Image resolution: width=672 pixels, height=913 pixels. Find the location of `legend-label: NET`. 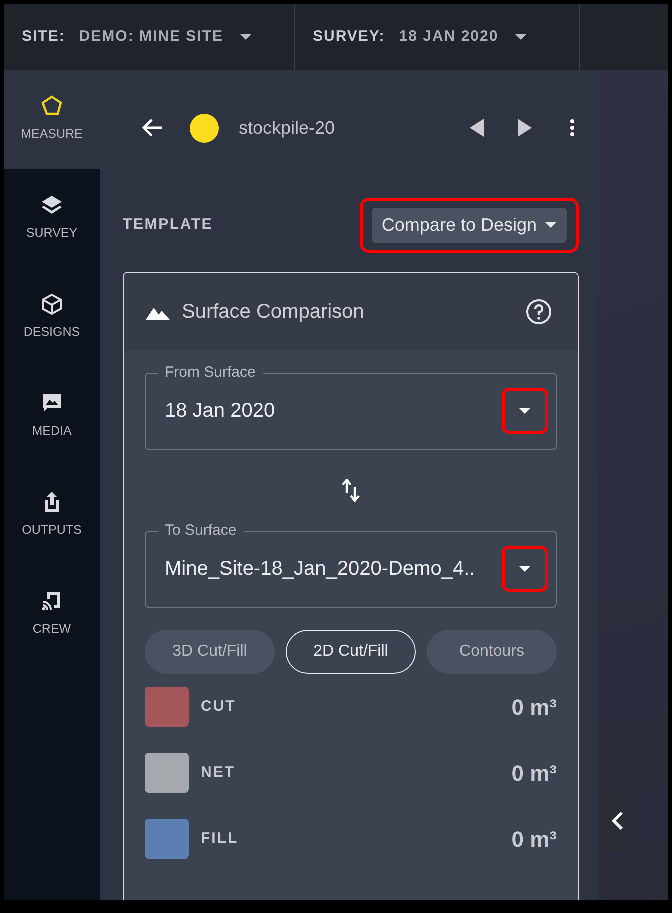

legend-label: NET is located at coordinates (218, 772).